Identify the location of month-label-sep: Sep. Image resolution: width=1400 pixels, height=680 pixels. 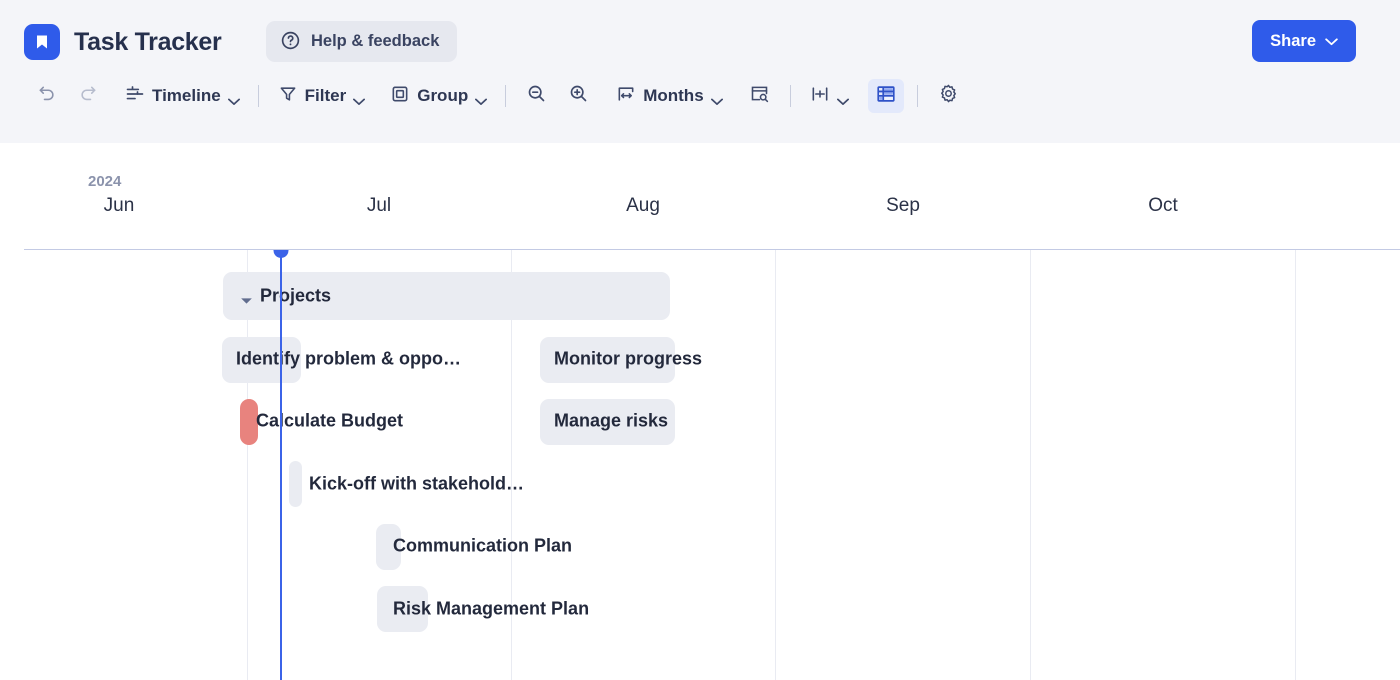
(903, 205).